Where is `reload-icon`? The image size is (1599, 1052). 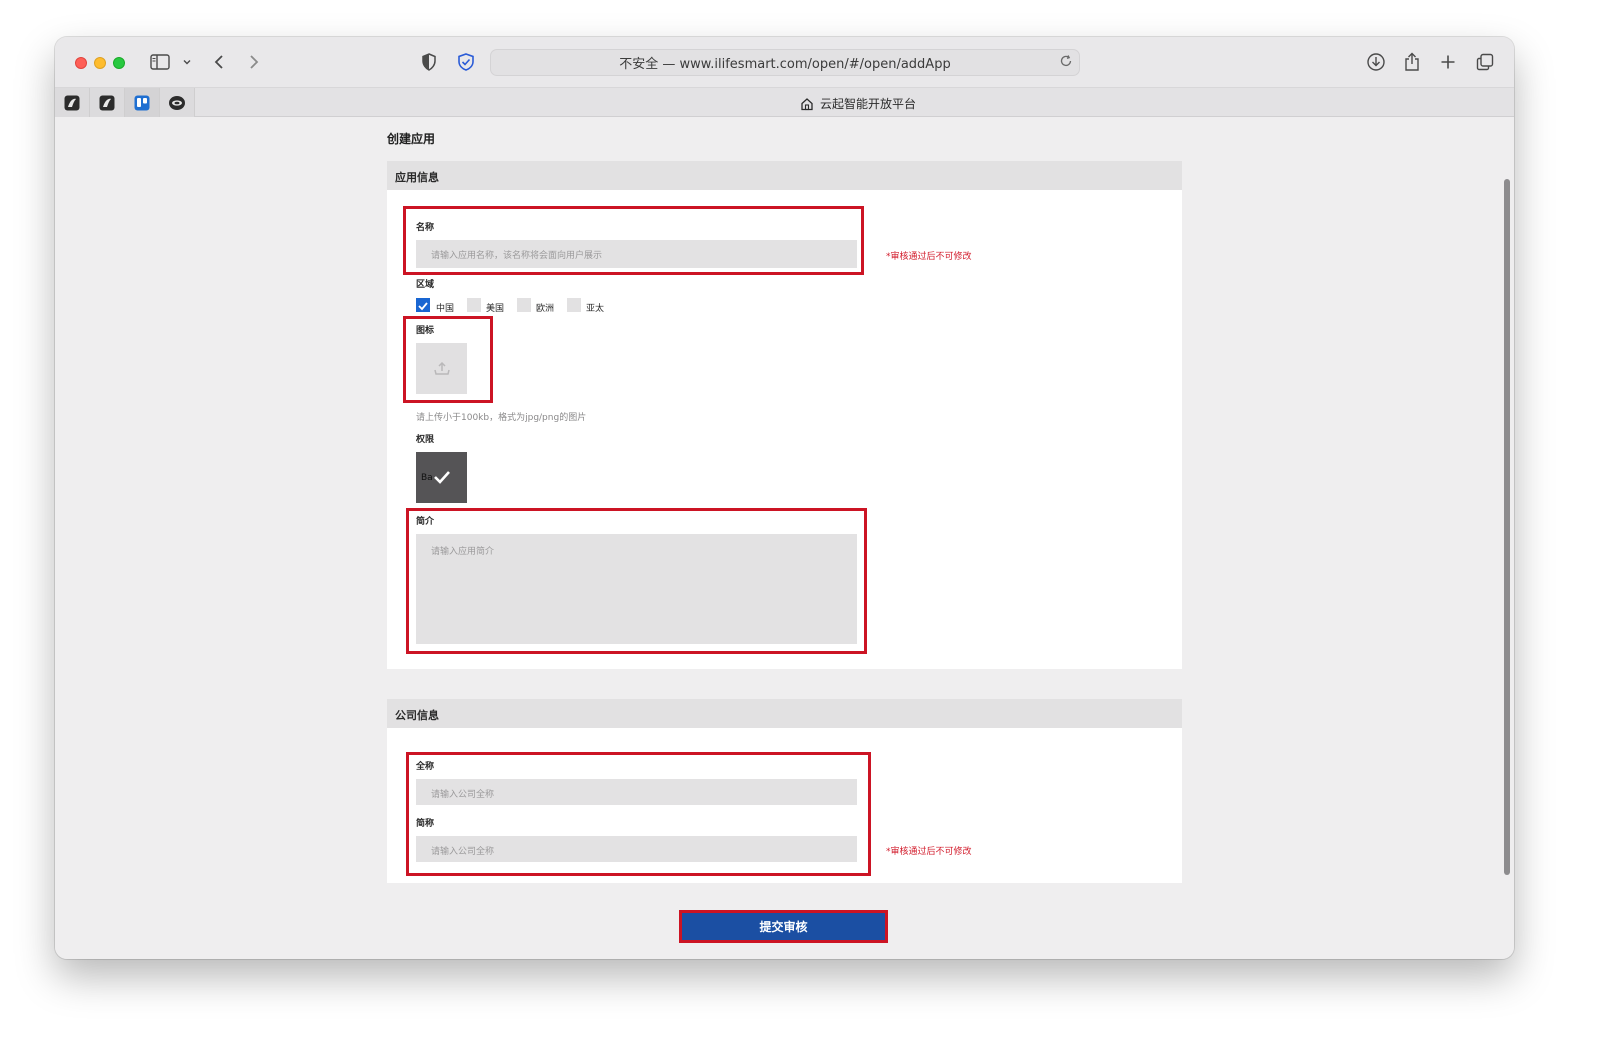 reload-icon is located at coordinates (1066, 63).